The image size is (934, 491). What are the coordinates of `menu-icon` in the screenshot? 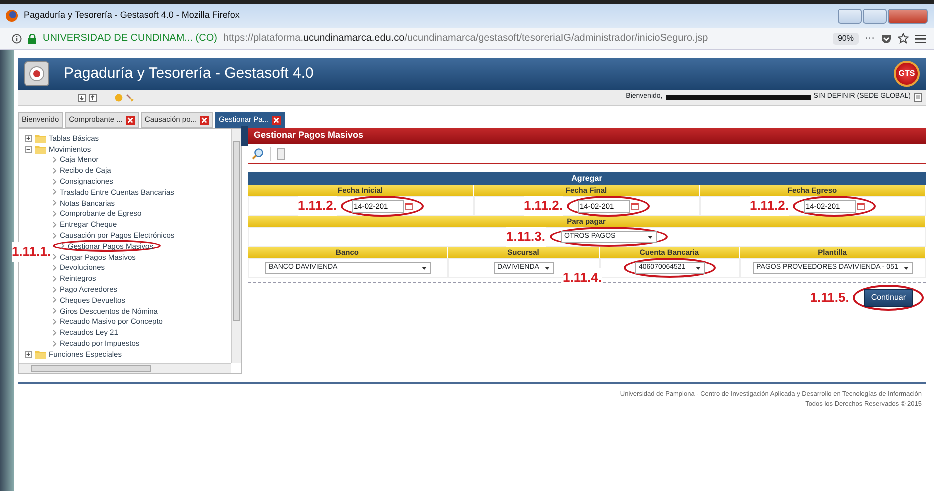 It's located at (920, 39).